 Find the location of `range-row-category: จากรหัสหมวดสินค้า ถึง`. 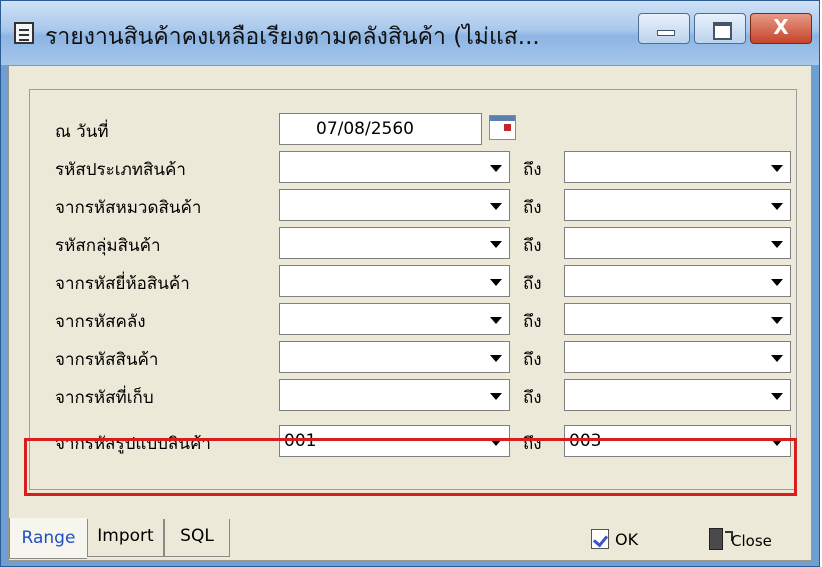

range-row-category: จากรหัสหมวดสินค้า ถึง is located at coordinates (413, 206).